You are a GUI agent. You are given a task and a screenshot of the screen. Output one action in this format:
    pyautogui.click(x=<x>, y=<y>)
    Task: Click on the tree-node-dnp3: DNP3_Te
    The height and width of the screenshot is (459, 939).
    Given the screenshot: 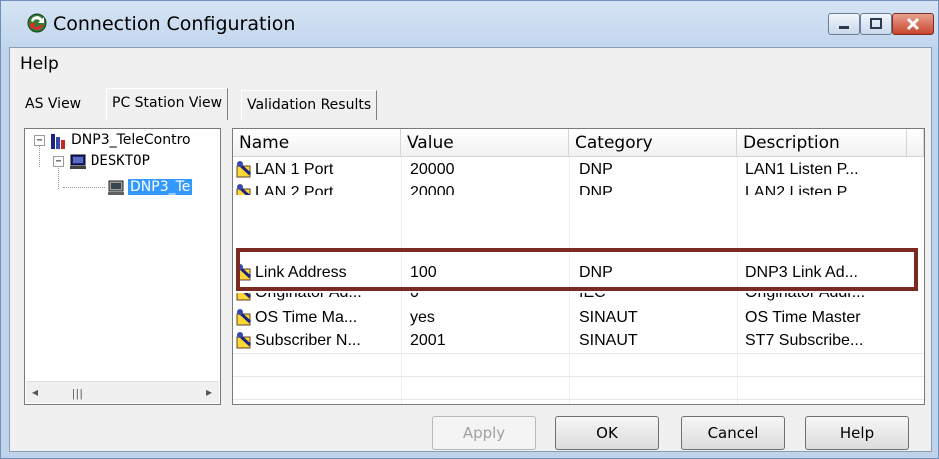 What is the action you would take?
    pyautogui.click(x=160, y=187)
    